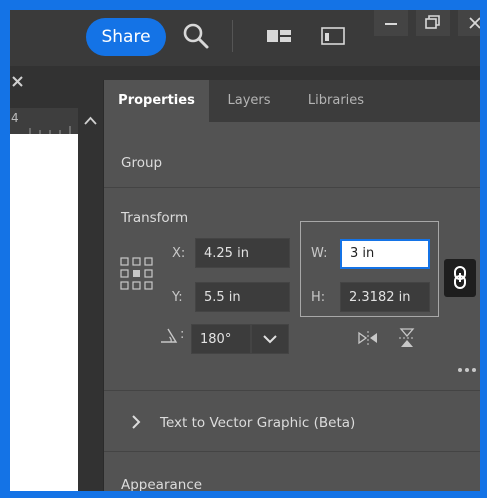 The height and width of the screenshot is (498, 487). What do you see at coordinates (15, 118) in the screenshot?
I see `ruler-number: 4` at bounding box center [15, 118].